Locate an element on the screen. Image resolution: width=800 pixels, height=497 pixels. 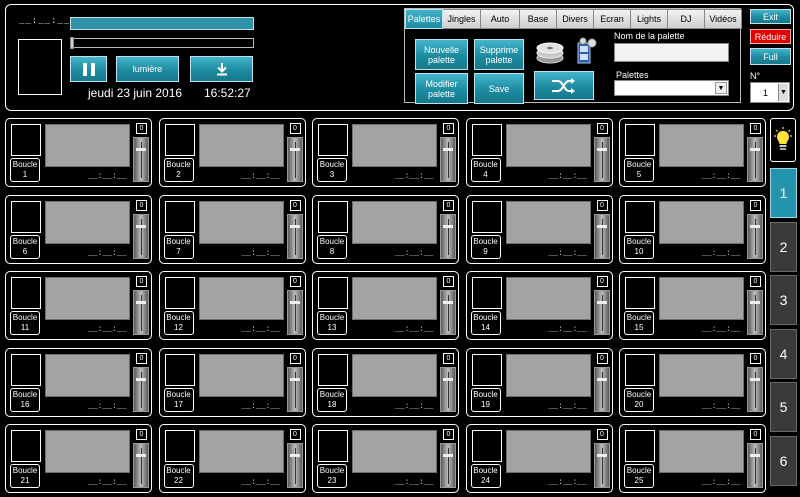
page-button-3: 3 is located at coordinates (783, 300).